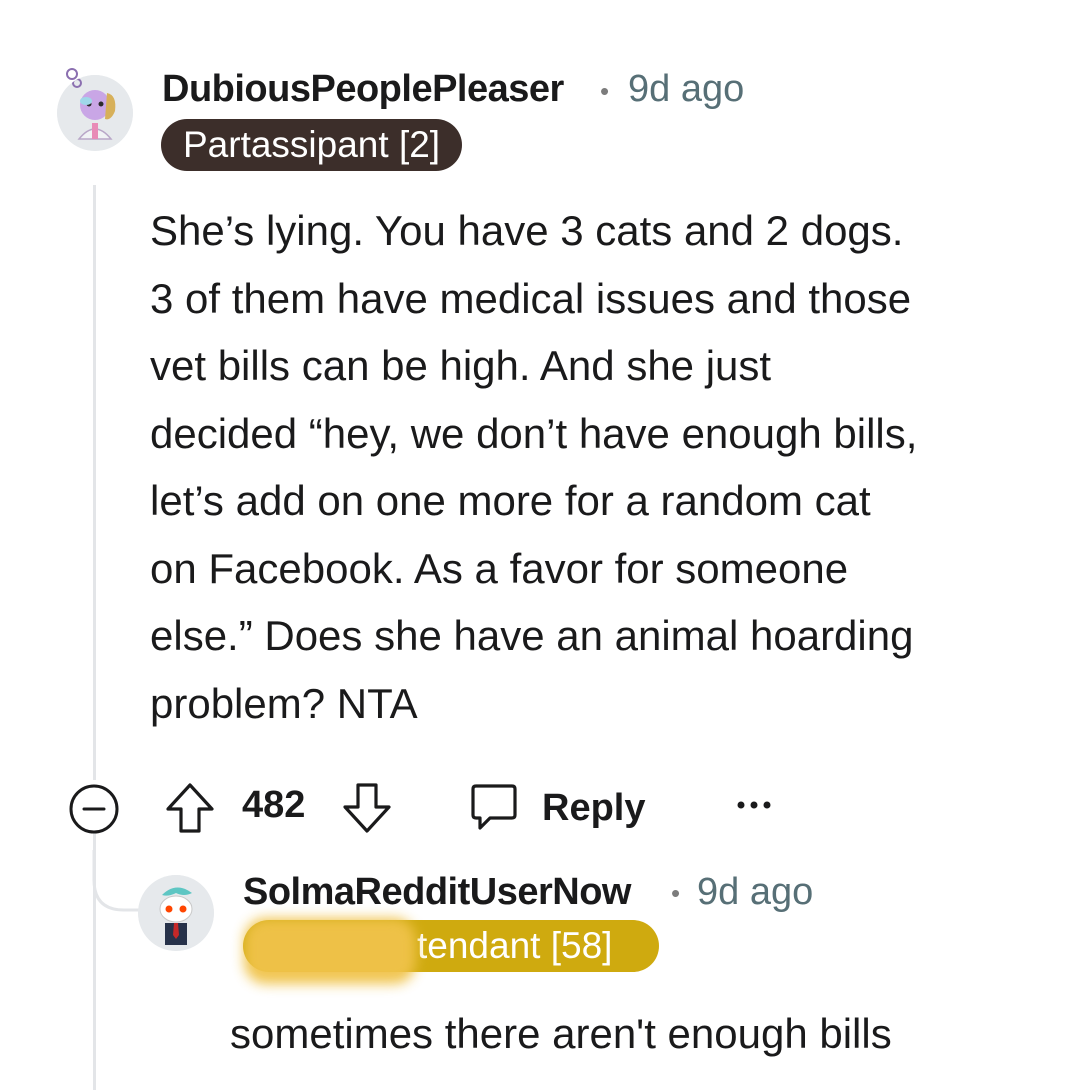 This screenshot has width=1080, height=1090. I want to click on more-options-button, so click(754, 805).